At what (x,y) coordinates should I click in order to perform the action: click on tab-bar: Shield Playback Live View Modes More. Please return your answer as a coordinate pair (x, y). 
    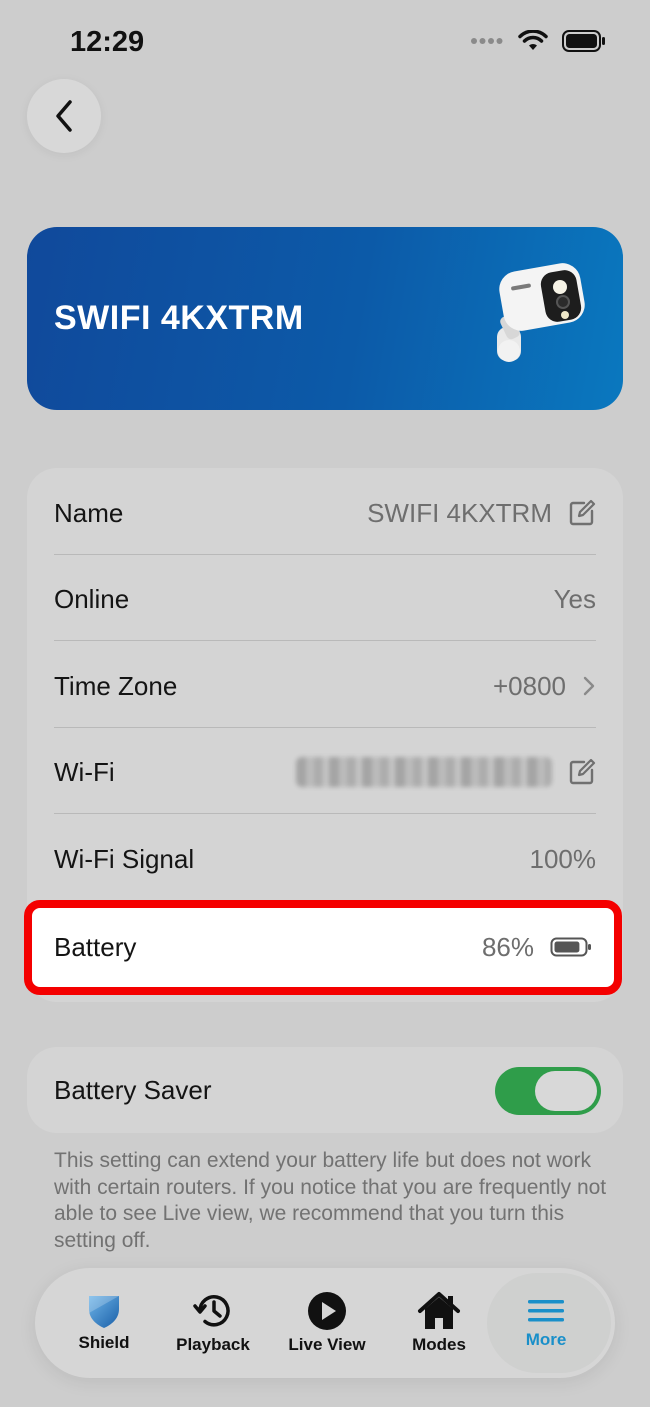
    Looking at the image, I should click on (325, 1323).